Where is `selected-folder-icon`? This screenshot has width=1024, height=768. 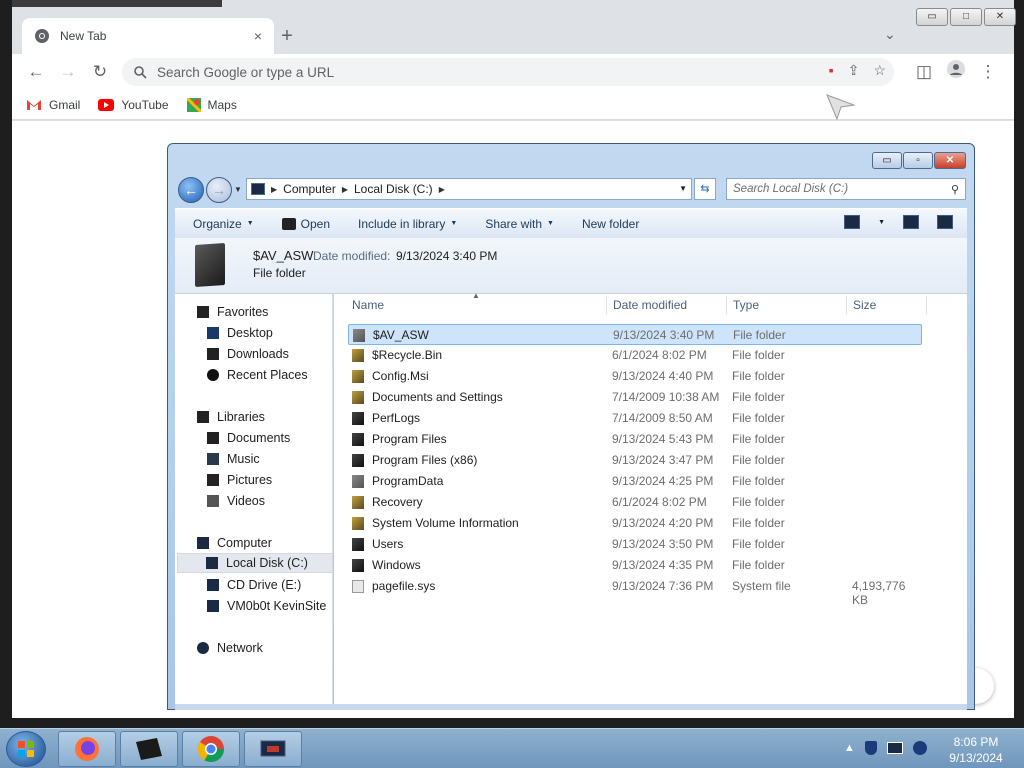 selected-folder-icon is located at coordinates (210, 265).